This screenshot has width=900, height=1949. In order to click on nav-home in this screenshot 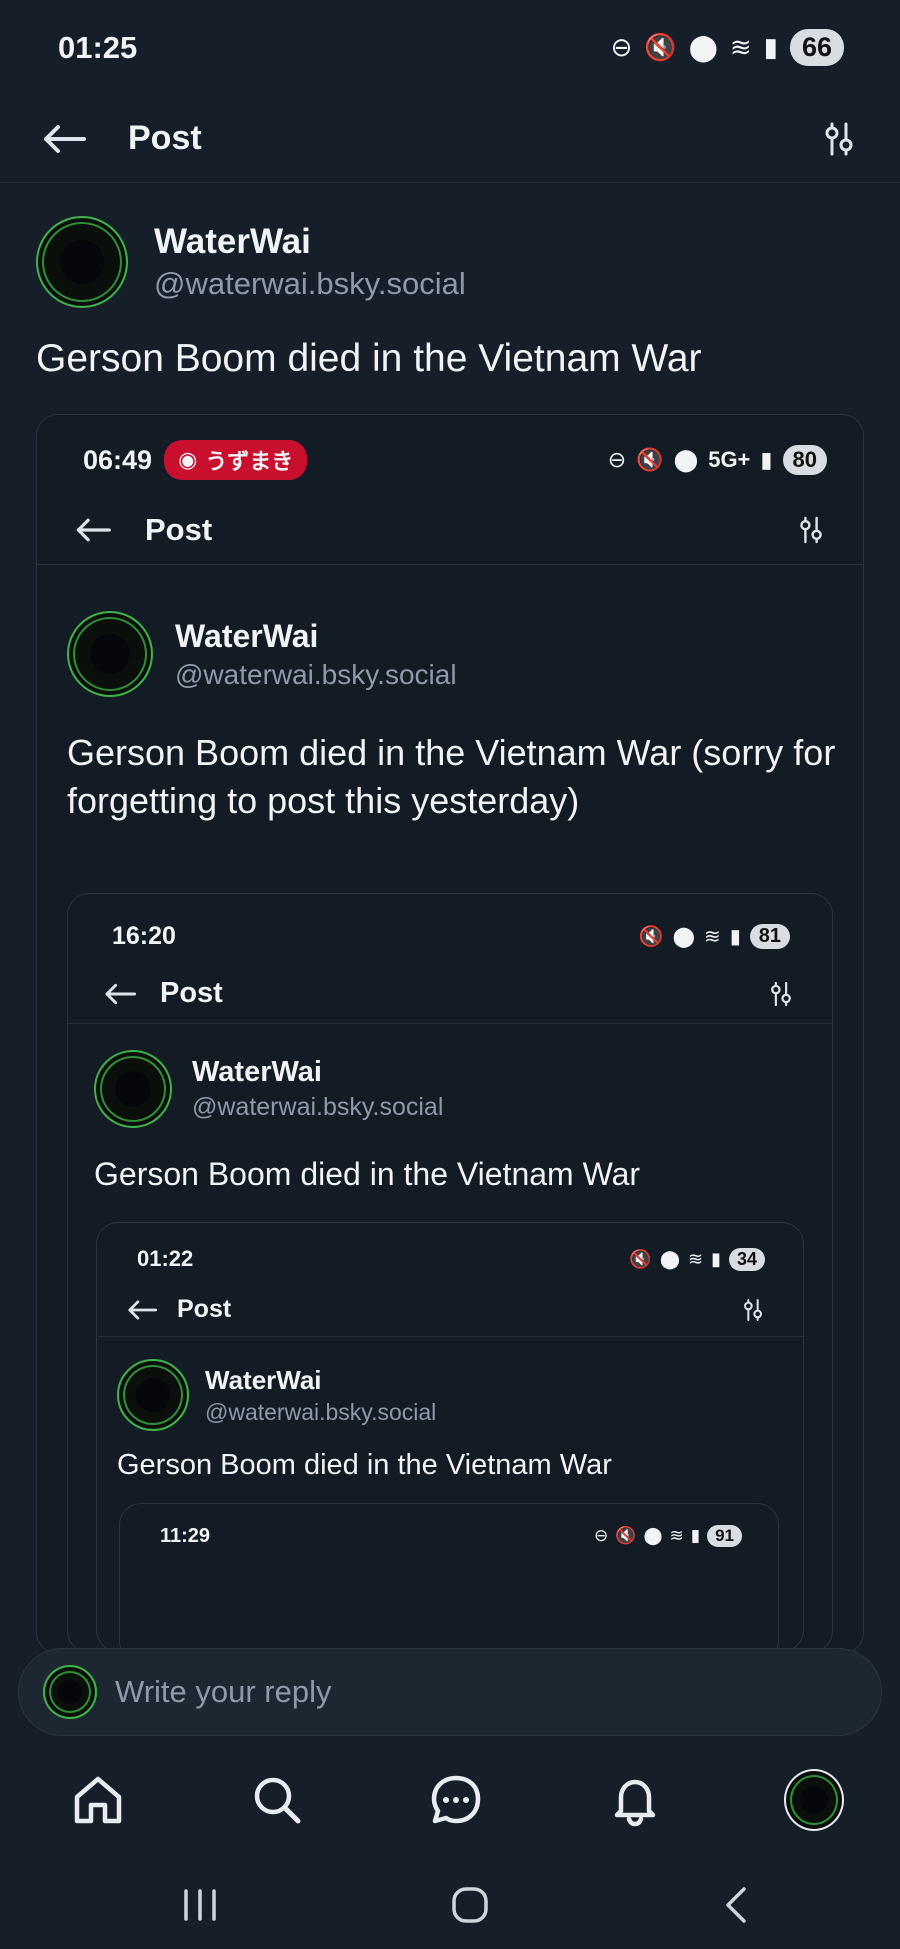, I will do `click(98, 1800)`.